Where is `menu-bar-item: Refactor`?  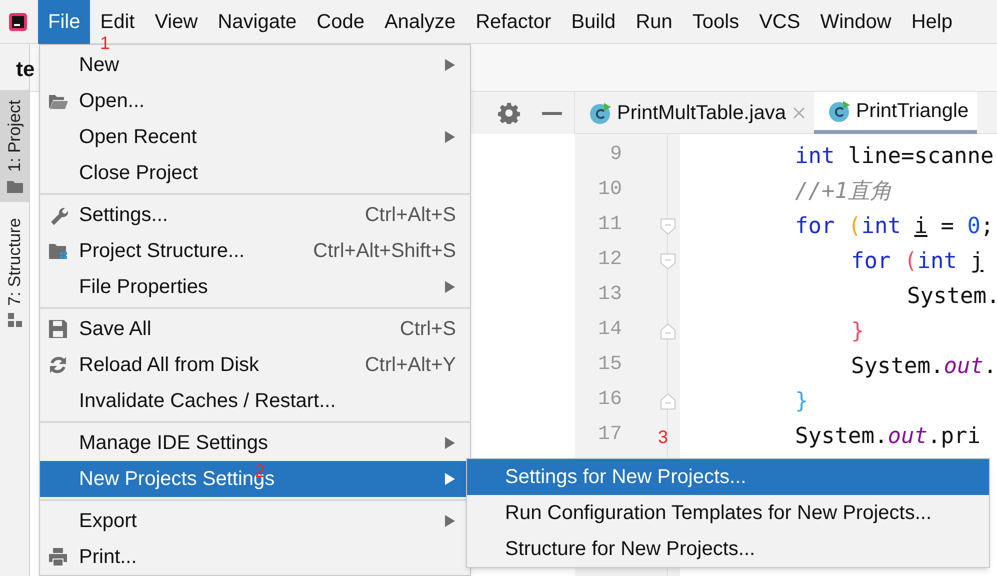 menu-bar-item: Refactor is located at coordinates (514, 22).